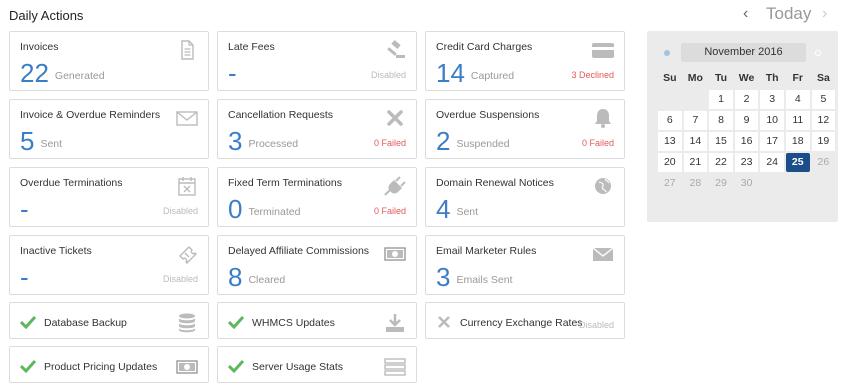  Describe the element at coordinates (745, 14) in the screenshot. I see `prev-day-button: ‹` at that location.